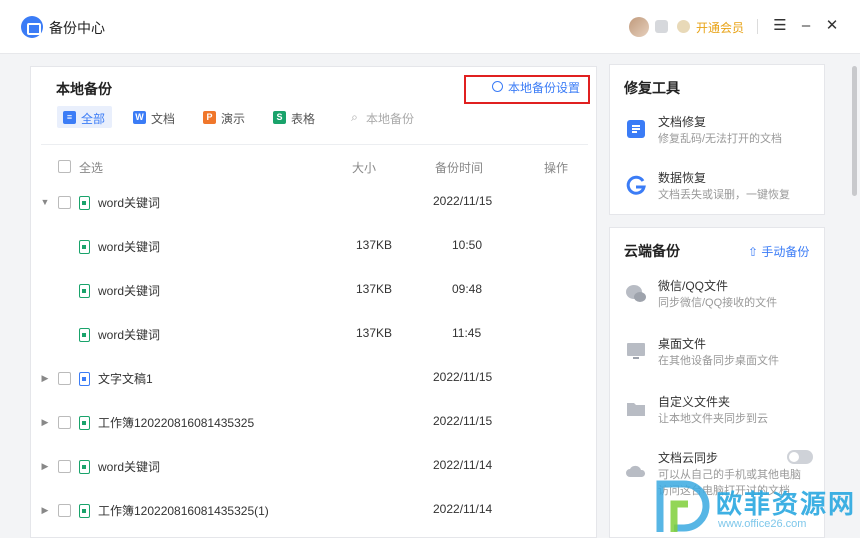 This screenshot has height=538, width=860. Describe the element at coordinates (313, 203) in the screenshot. I see `table-row: ▼ word关键词 2022/11/15` at that location.